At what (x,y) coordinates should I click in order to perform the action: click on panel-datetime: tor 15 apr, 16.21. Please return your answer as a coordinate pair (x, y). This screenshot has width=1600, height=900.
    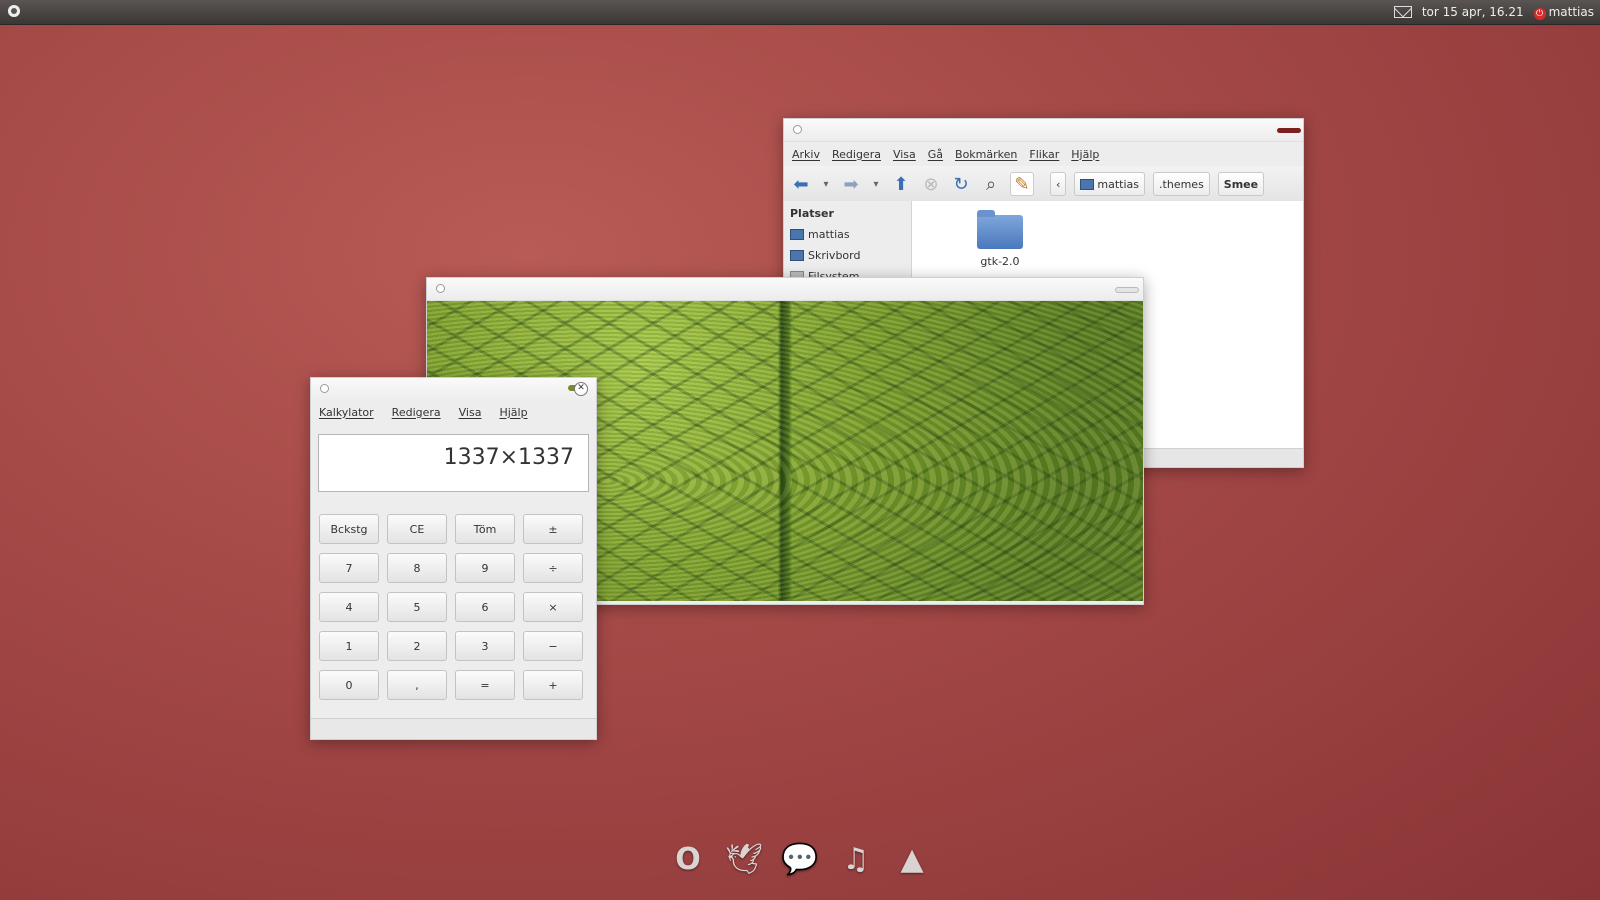
    Looking at the image, I should click on (1473, 12).